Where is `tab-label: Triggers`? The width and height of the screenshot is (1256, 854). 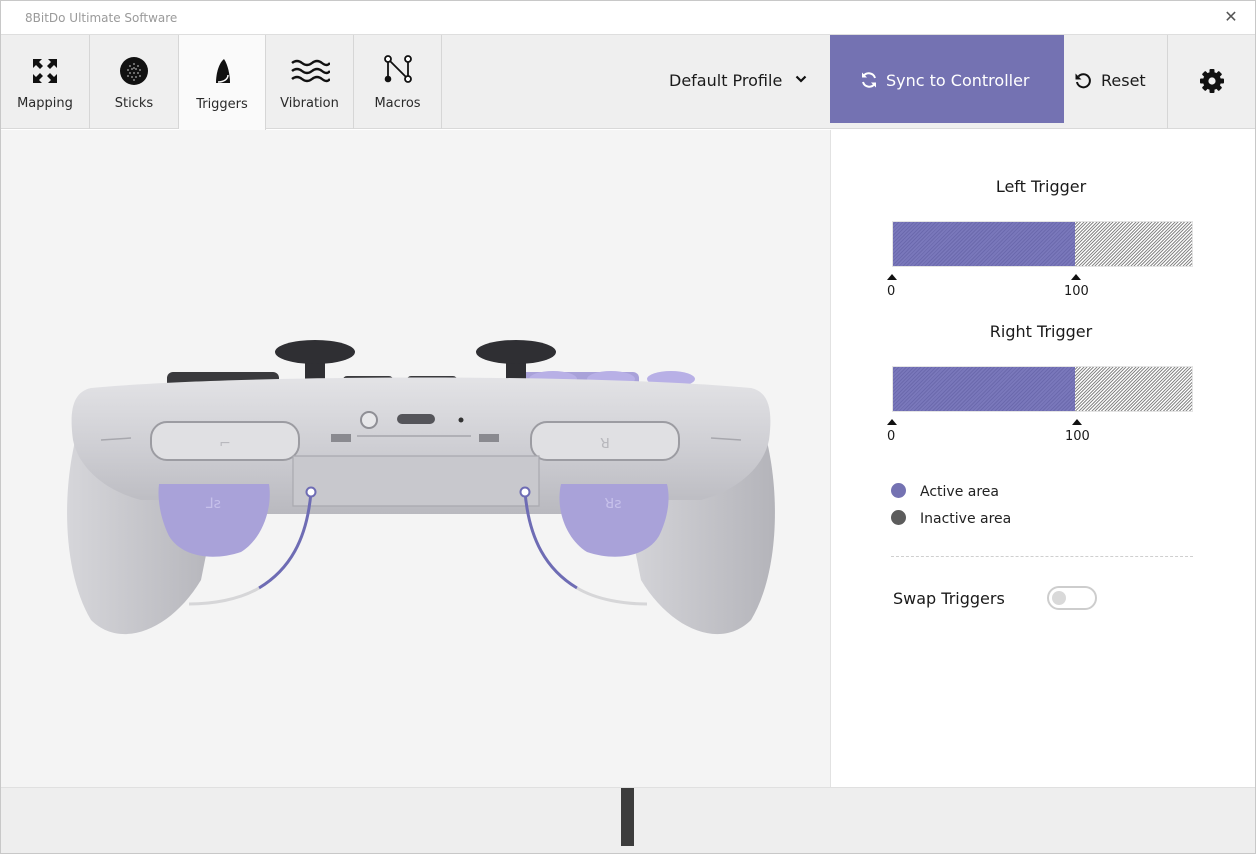
tab-label: Triggers is located at coordinates (222, 104).